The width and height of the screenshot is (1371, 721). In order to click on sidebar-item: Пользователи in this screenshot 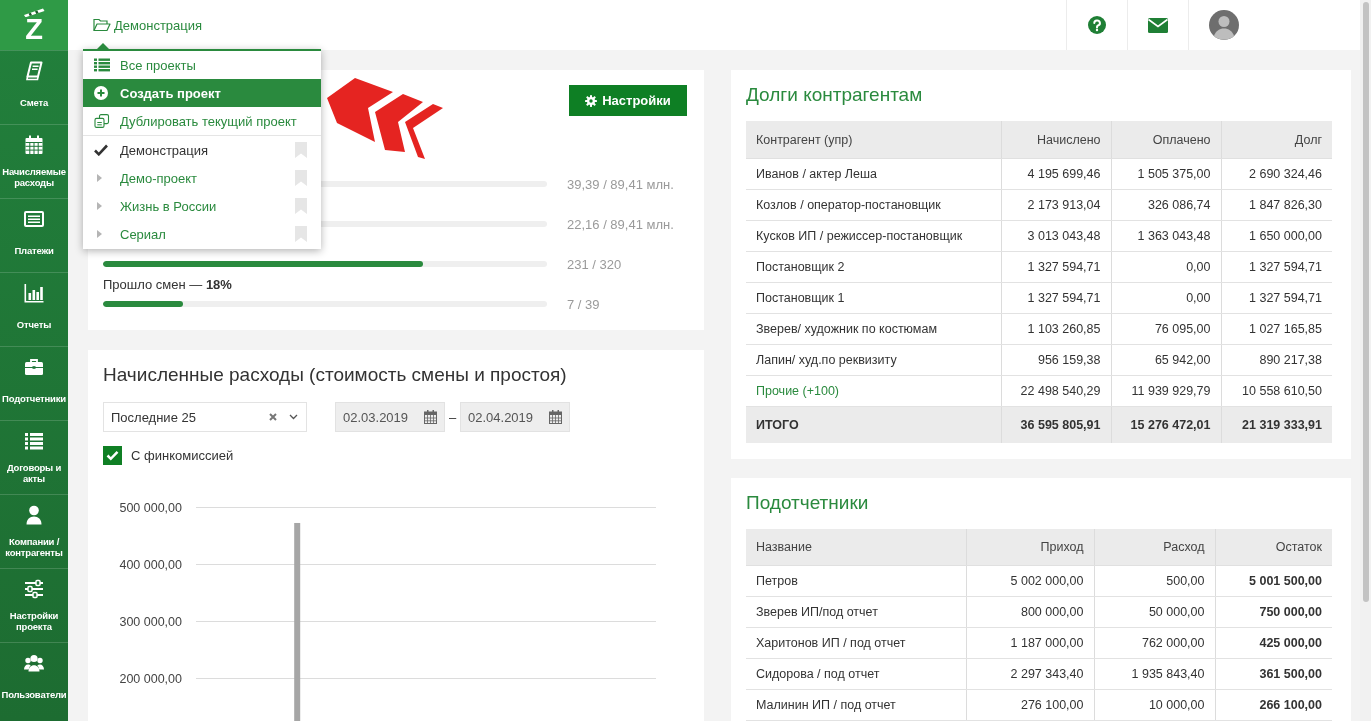, I will do `click(34, 679)`.